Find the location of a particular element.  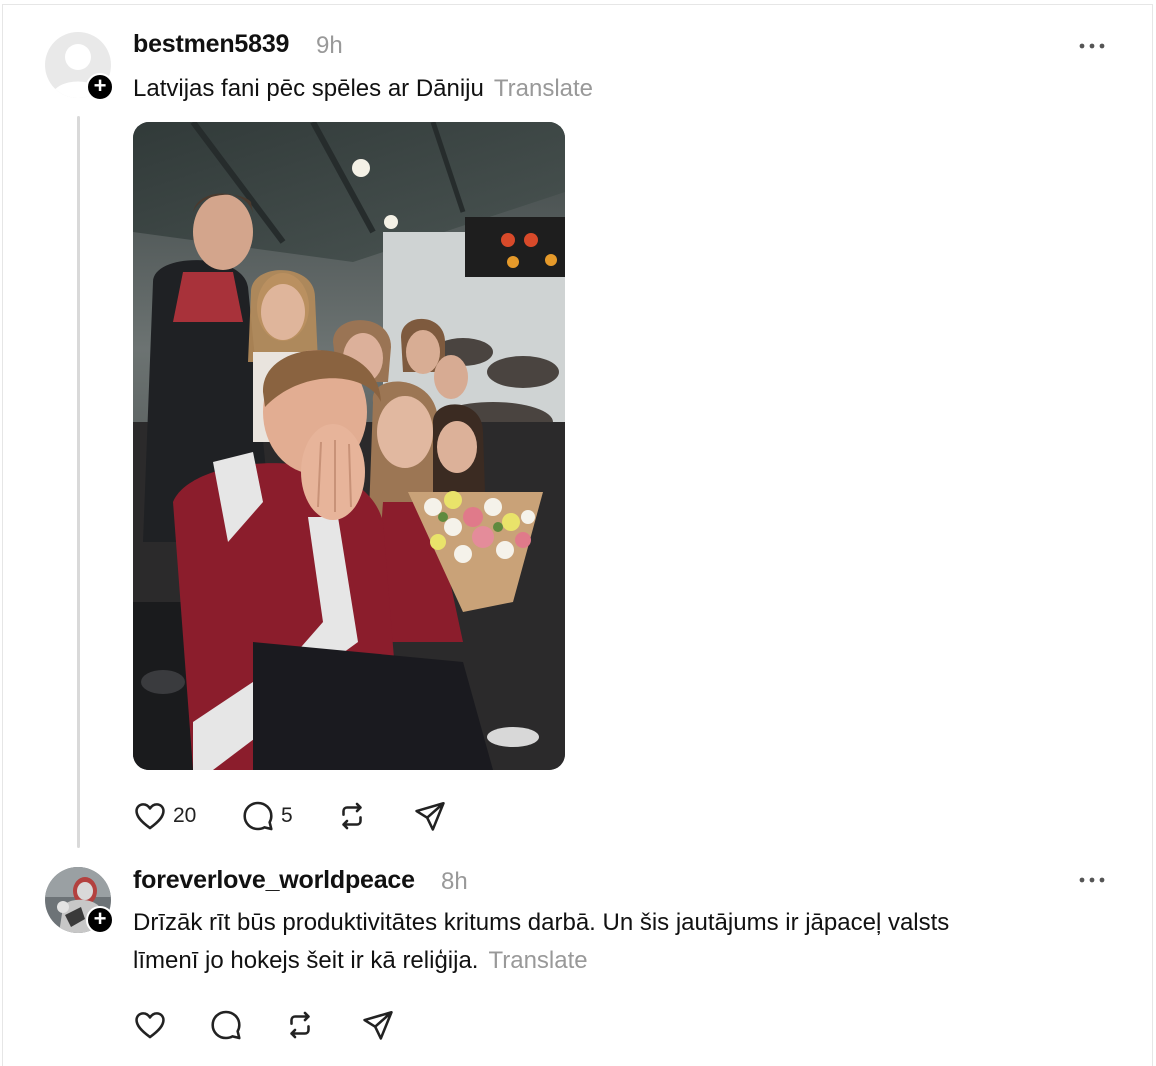

like-button: 20 is located at coordinates (164, 816).